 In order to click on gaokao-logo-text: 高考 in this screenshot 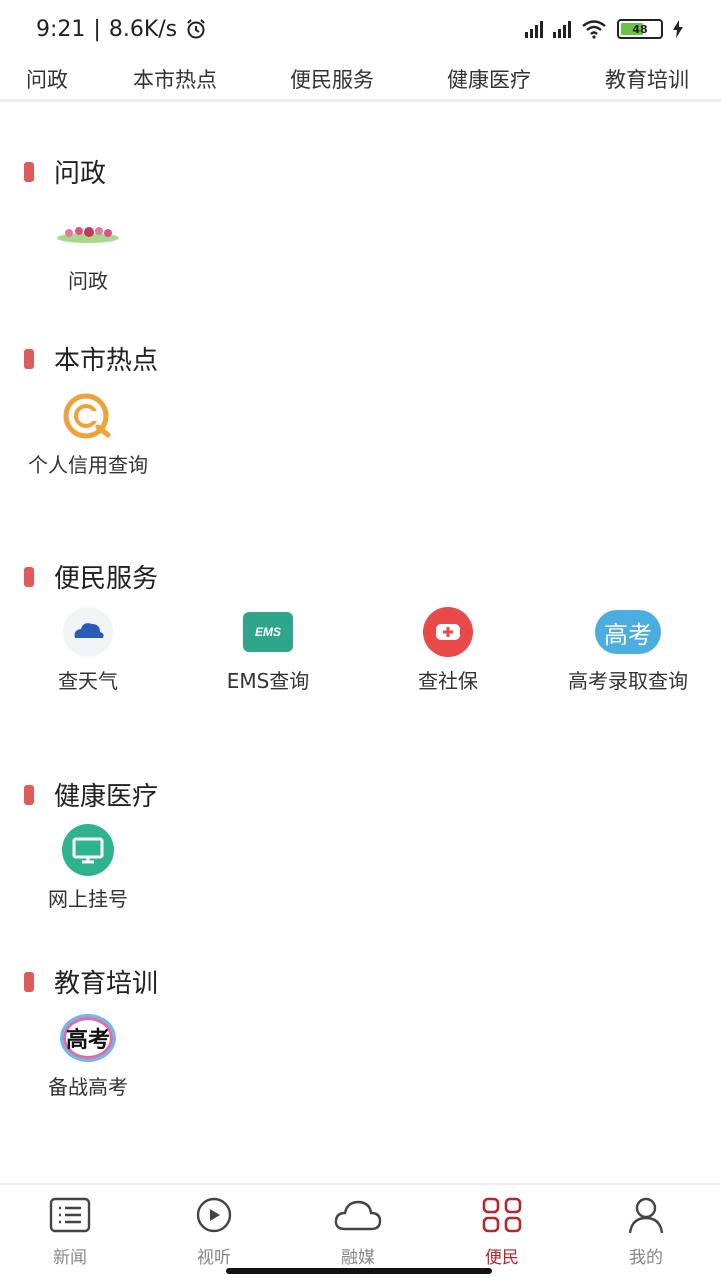, I will do `click(88, 1038)`.